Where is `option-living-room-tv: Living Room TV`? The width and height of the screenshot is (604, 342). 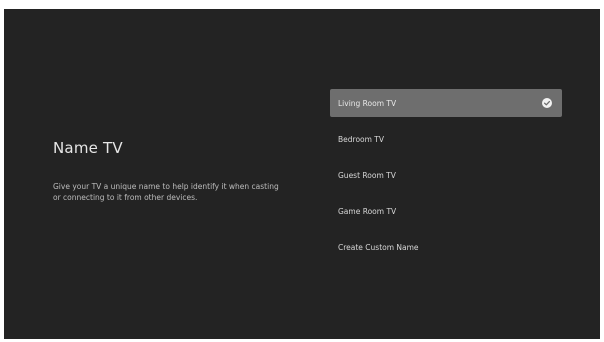 option-living-room-tv: Living Room TV is located at coordinates (446, 103).